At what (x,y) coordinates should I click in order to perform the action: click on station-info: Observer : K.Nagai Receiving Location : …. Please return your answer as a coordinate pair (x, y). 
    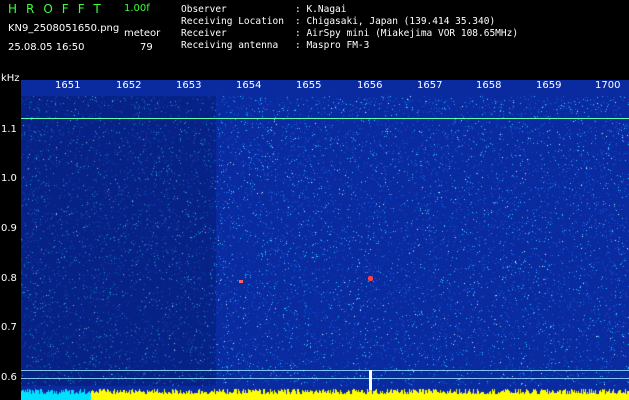
    Looking at the image, I should click on (349, 28).